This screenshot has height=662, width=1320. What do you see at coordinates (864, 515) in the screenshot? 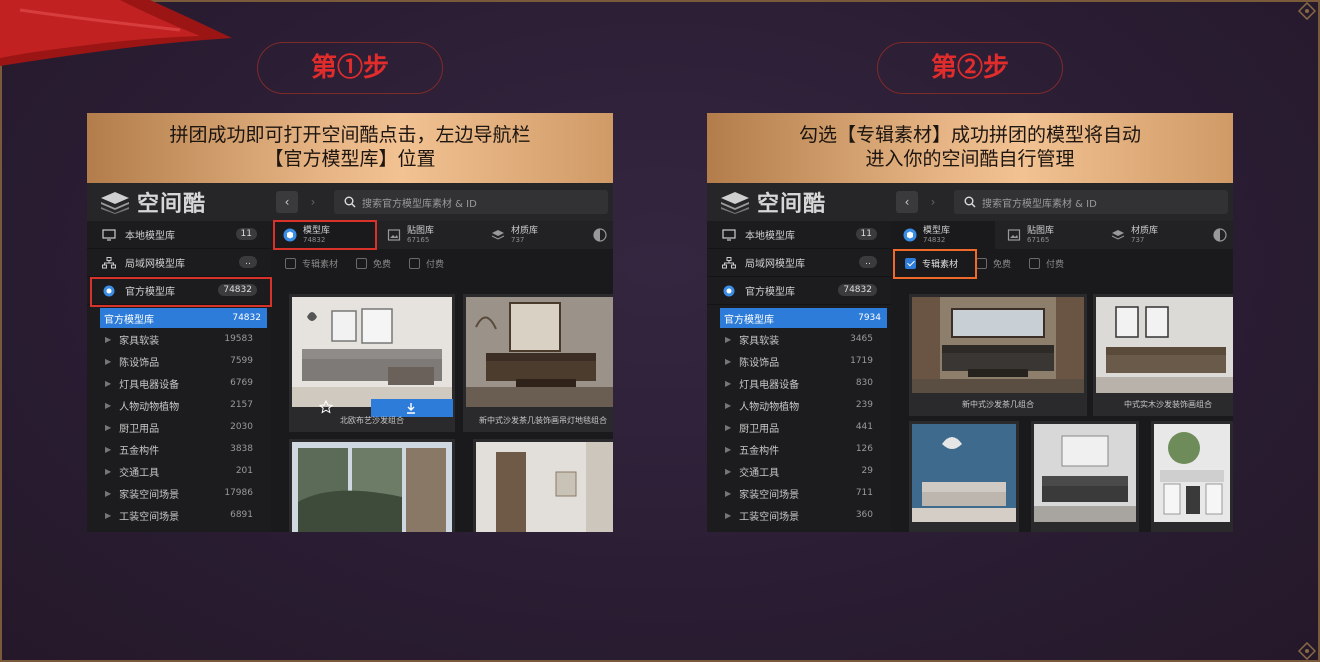
I see `category-count: 360` at bounding box center [864, 515].